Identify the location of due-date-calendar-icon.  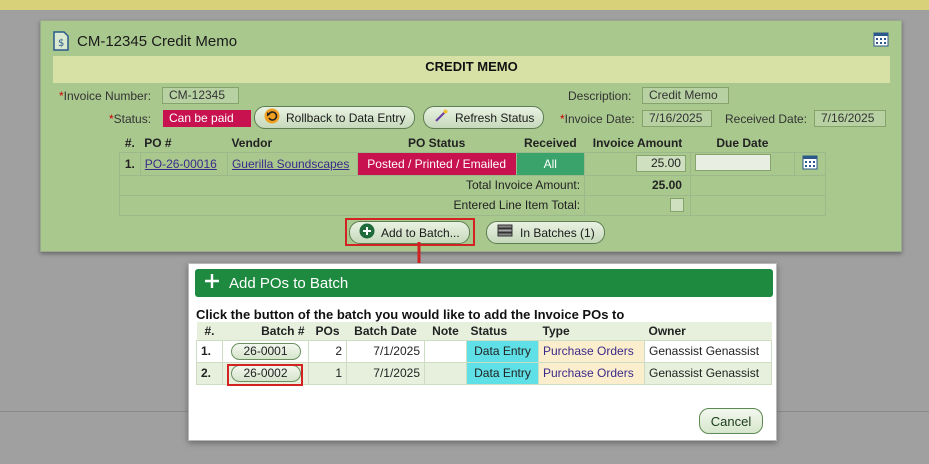
(810, 164).